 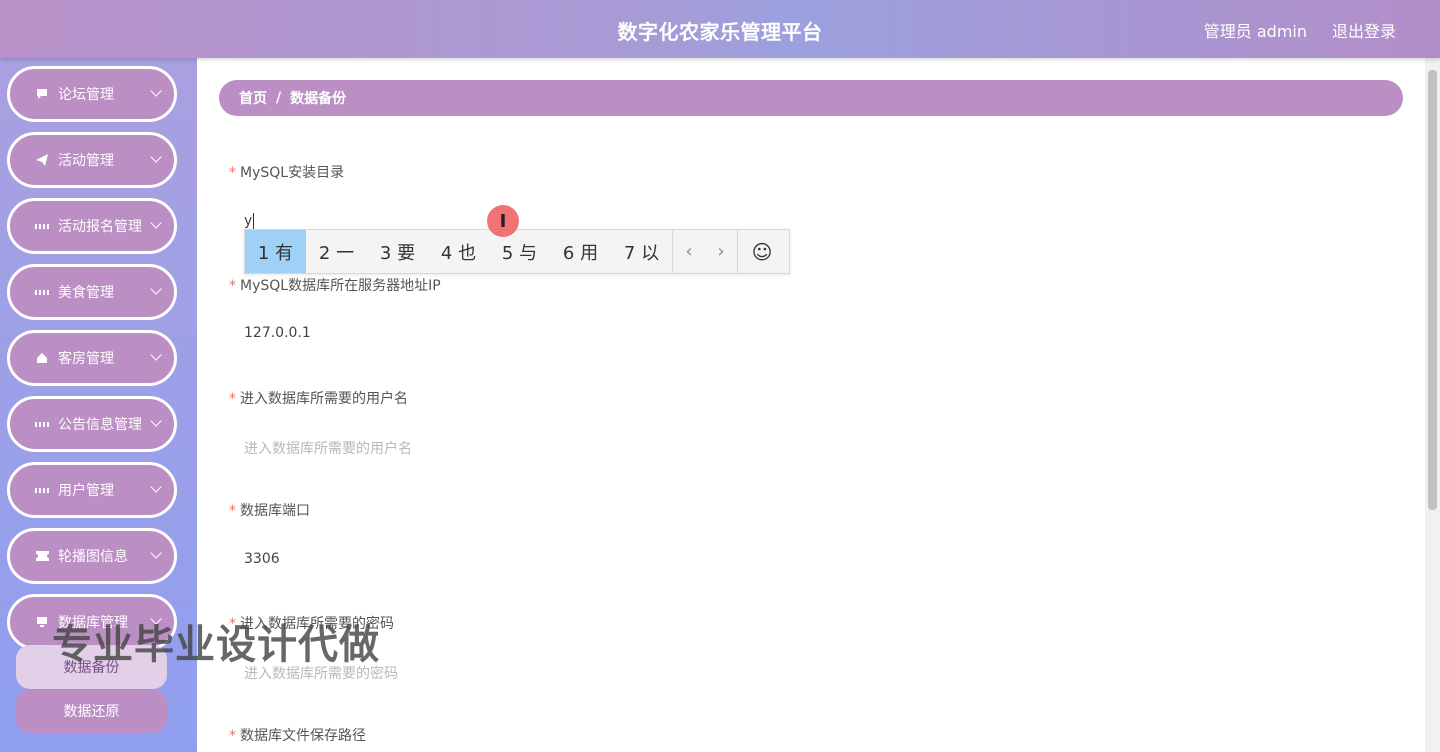 I want to click on breadcrumb: 首页 / 数据备份, so click(x=811, y=98).